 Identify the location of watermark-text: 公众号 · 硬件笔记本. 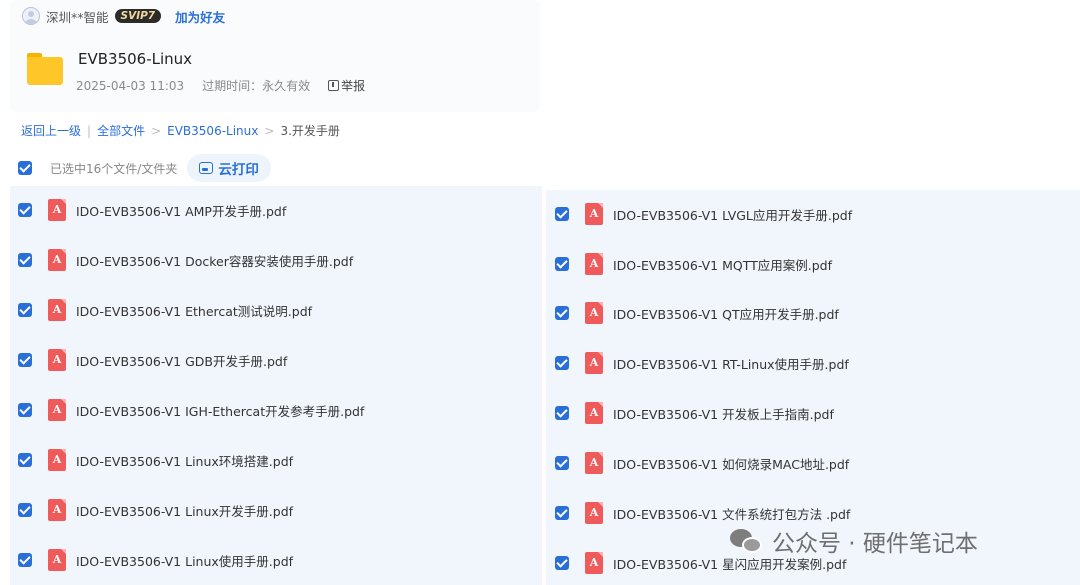
(875, 544).